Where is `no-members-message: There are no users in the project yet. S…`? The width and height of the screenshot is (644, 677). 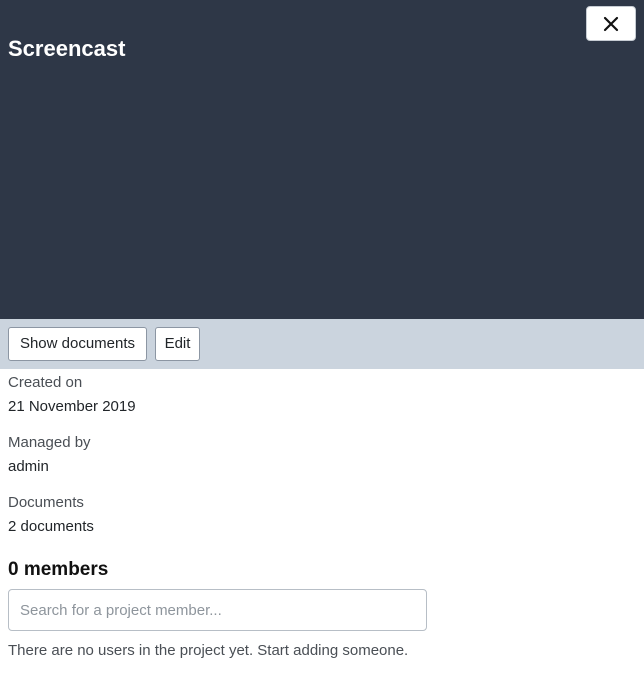 no-members-message: There are no users in the project yet. S… is located at coordinates (208, 650).